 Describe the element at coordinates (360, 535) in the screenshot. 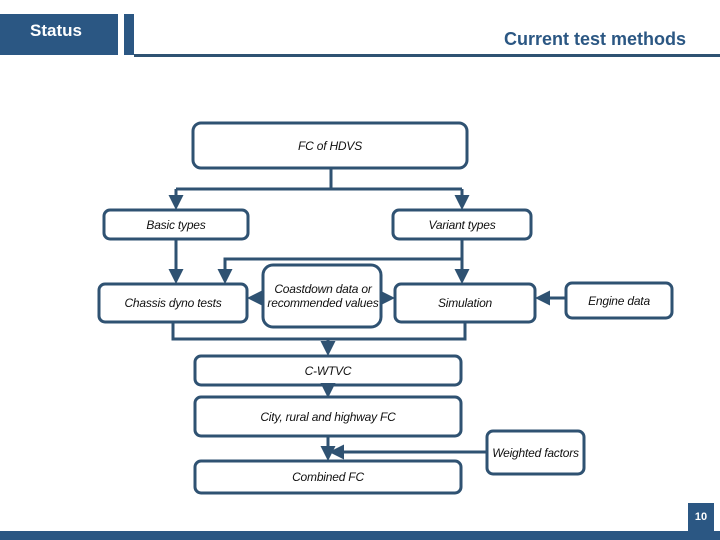

I see `footer-bar` at that location.